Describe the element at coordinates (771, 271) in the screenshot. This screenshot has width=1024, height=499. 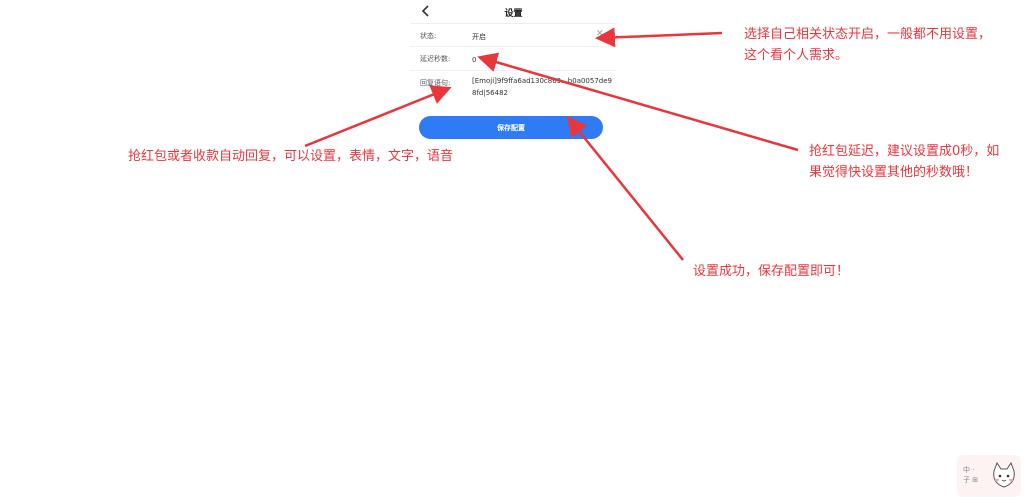
I see `save-annotation: 设置成功，保存配置即可！` at that location.